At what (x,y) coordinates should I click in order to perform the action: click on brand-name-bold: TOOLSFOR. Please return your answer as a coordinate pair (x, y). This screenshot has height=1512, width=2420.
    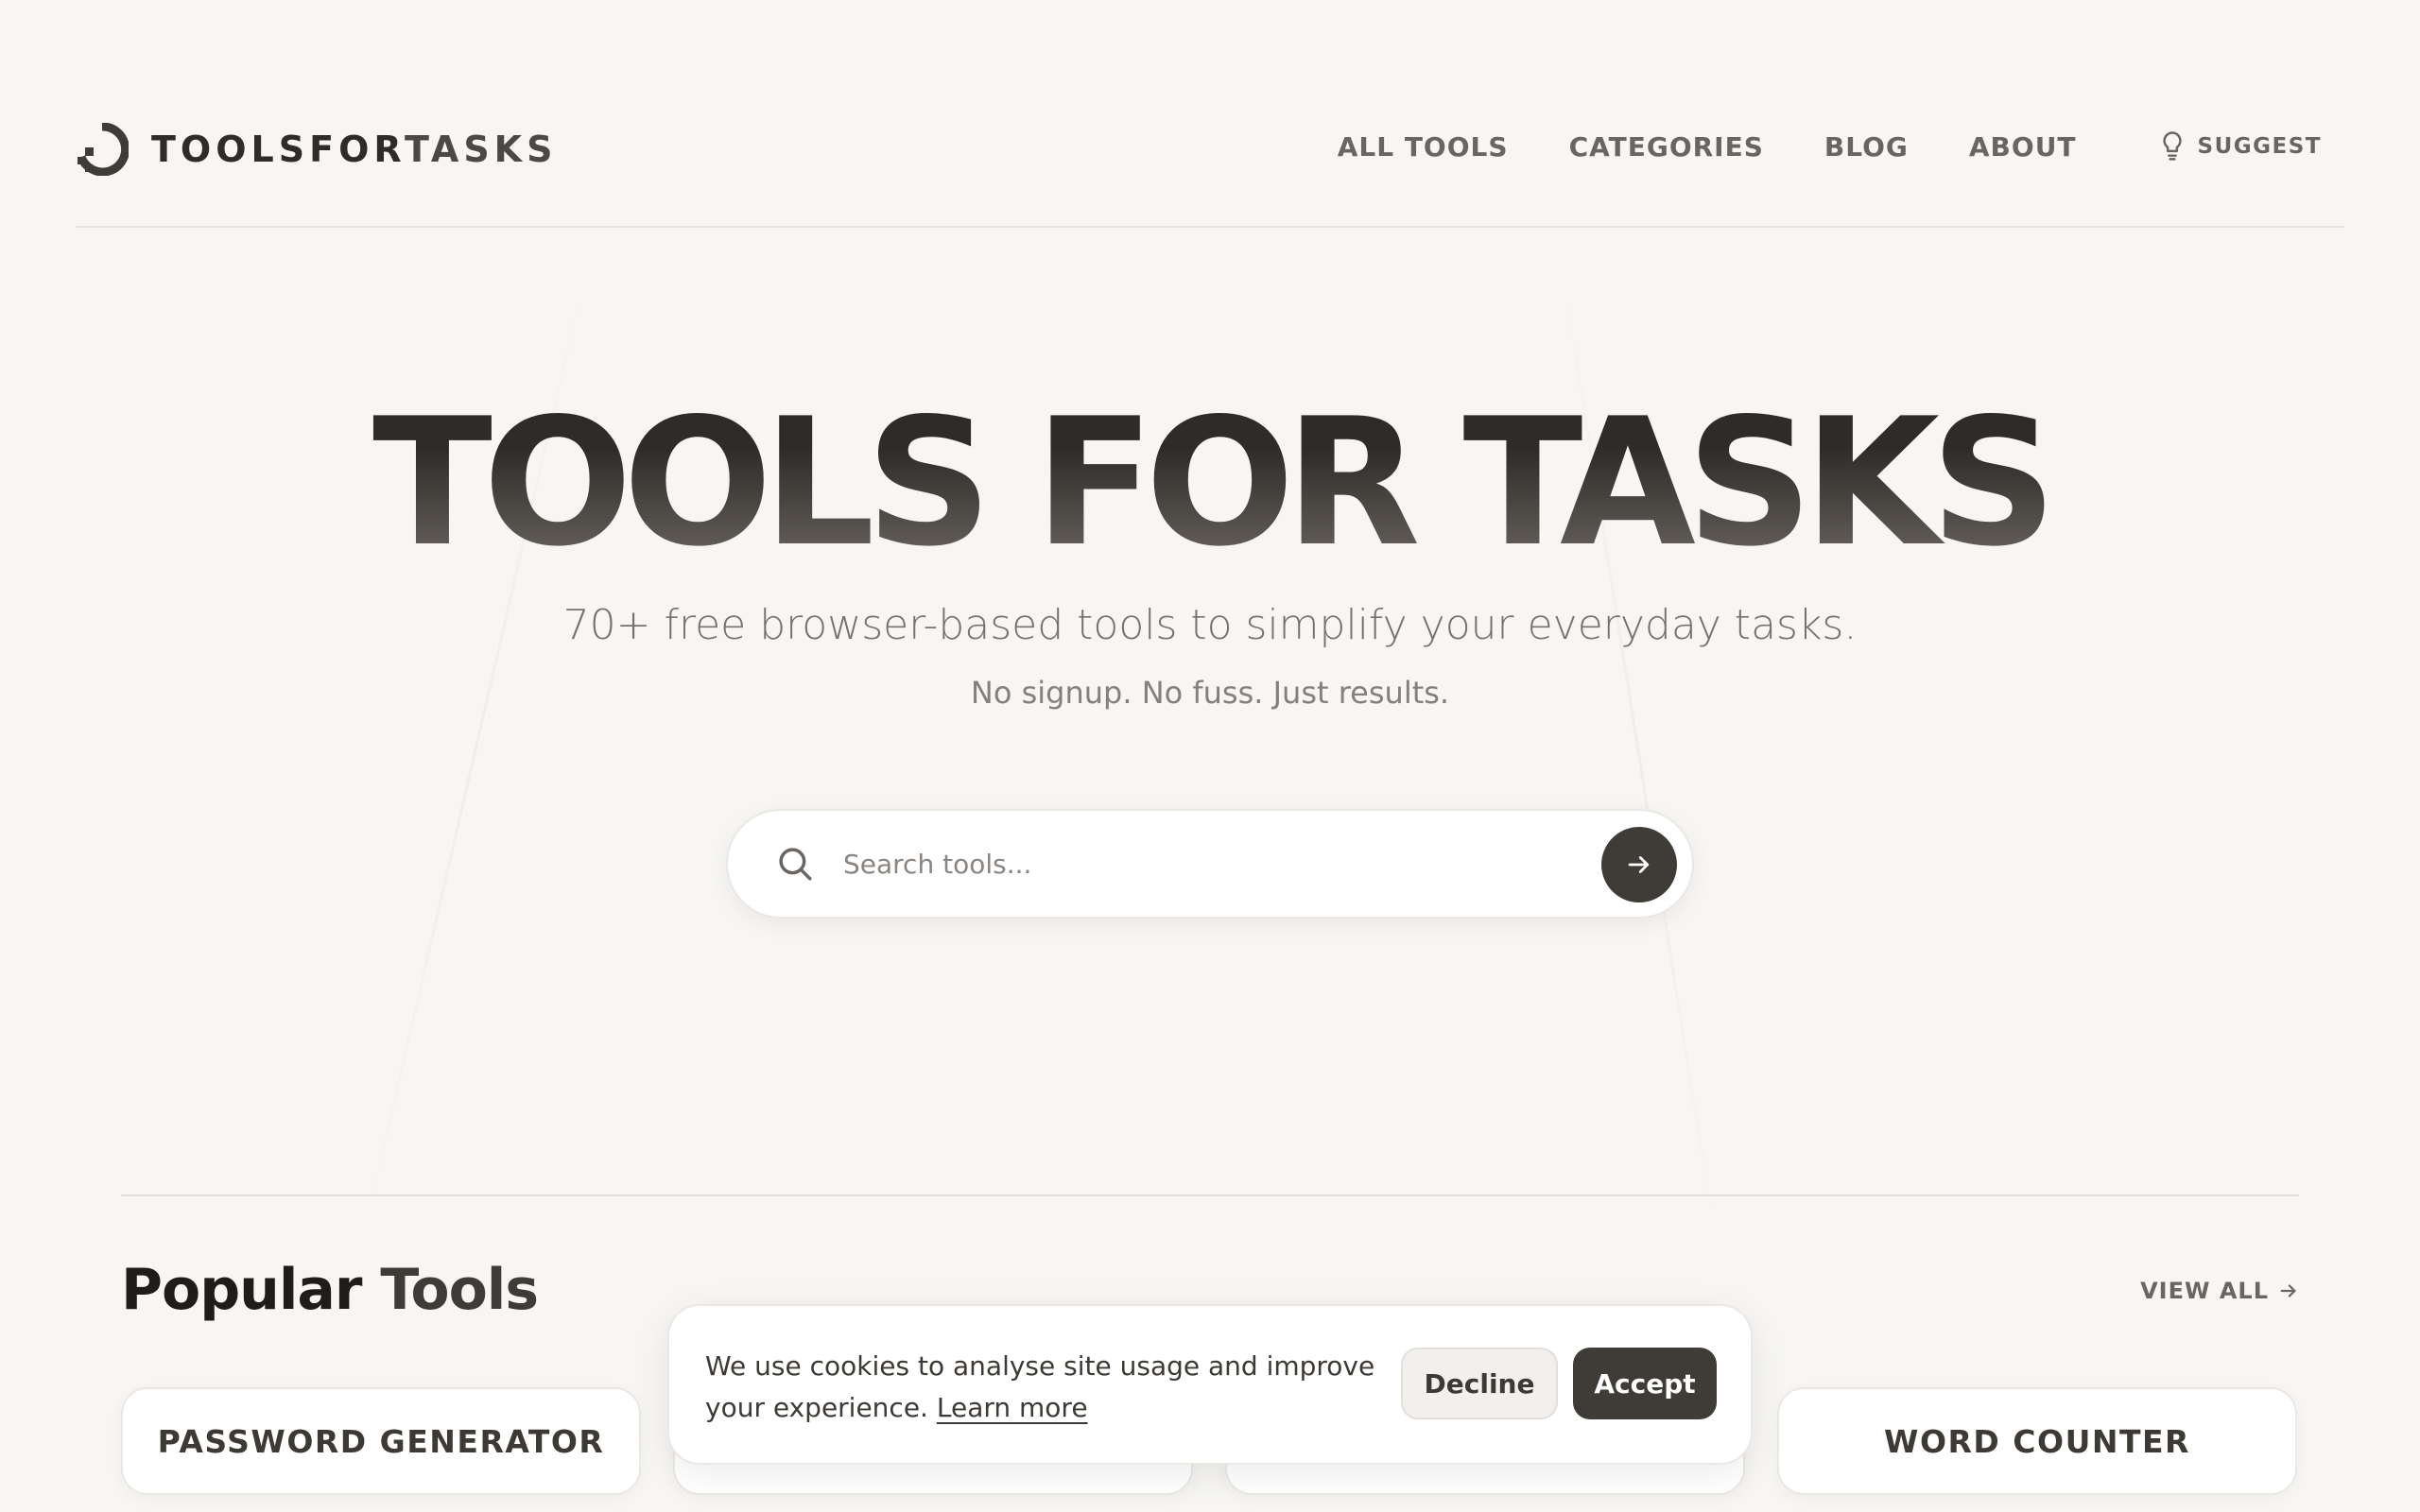
    Looking at the image, I should click on (278, 149).